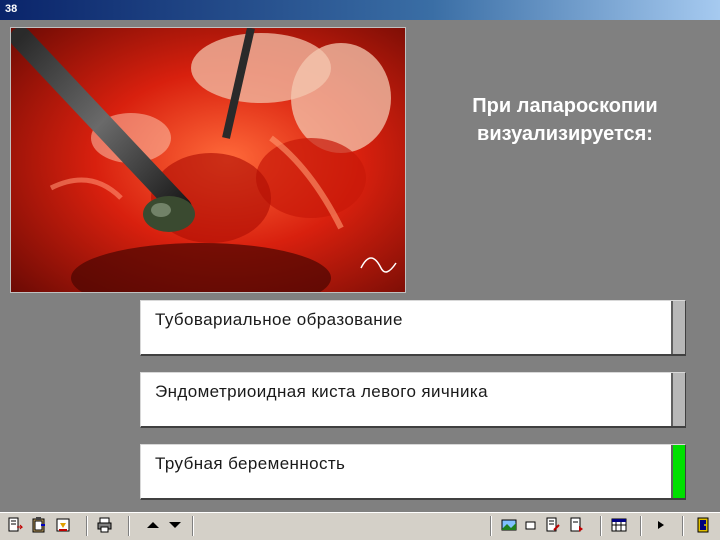  Describe the element at coordinates (360, 526) in the screenshot. I see `bottom-toolbar` at that location.